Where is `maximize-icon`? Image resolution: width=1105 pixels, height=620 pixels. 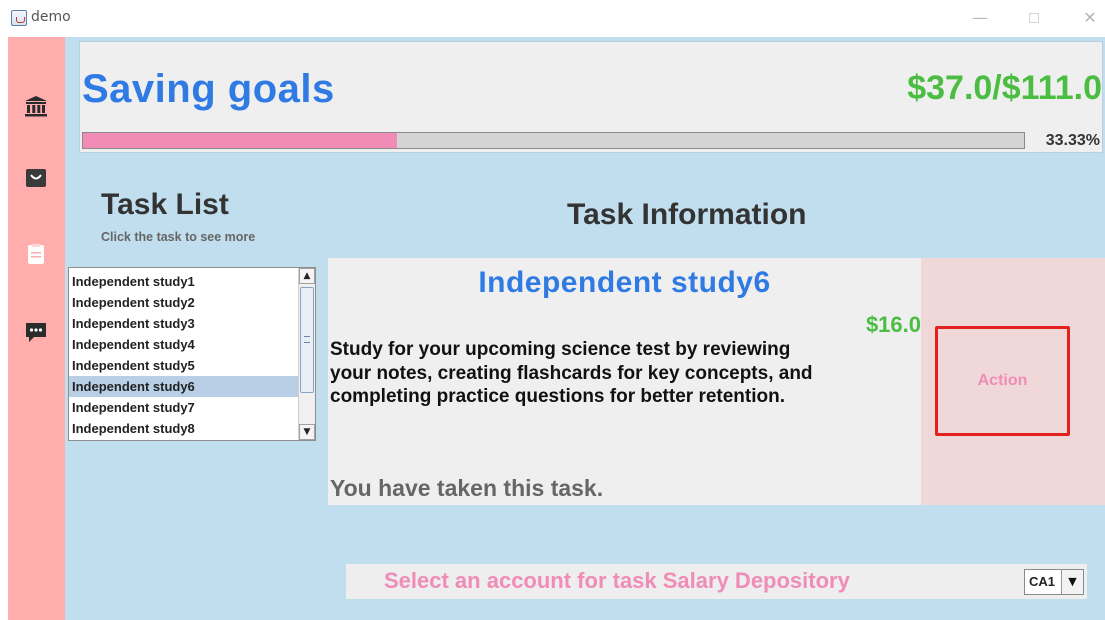
maximize-icon is located at coordinates (1034, 18).